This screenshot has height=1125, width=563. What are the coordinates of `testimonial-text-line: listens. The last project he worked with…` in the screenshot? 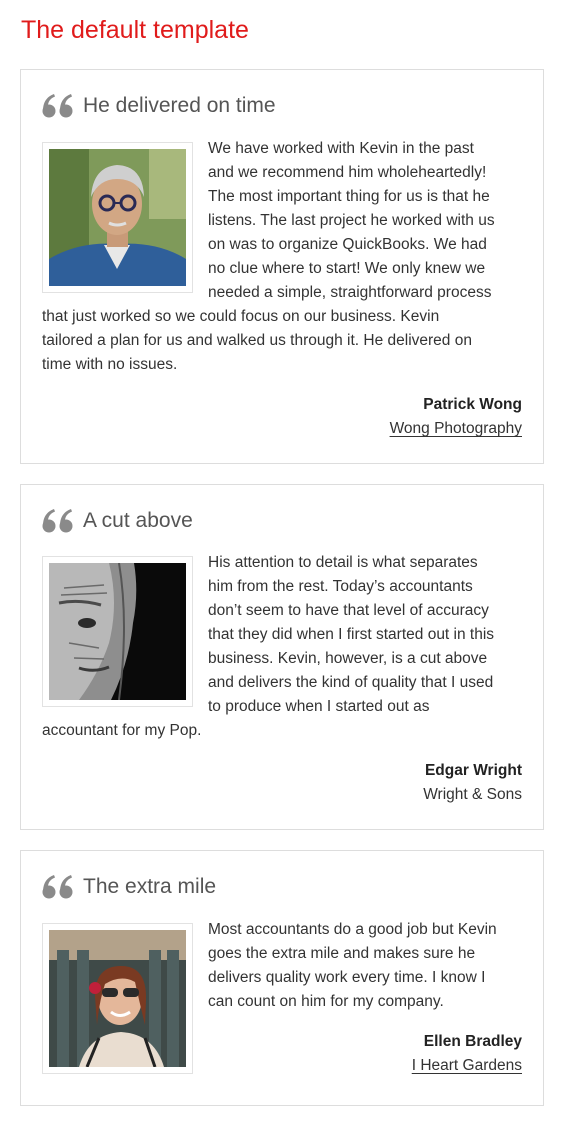 It's located at (351, 220).